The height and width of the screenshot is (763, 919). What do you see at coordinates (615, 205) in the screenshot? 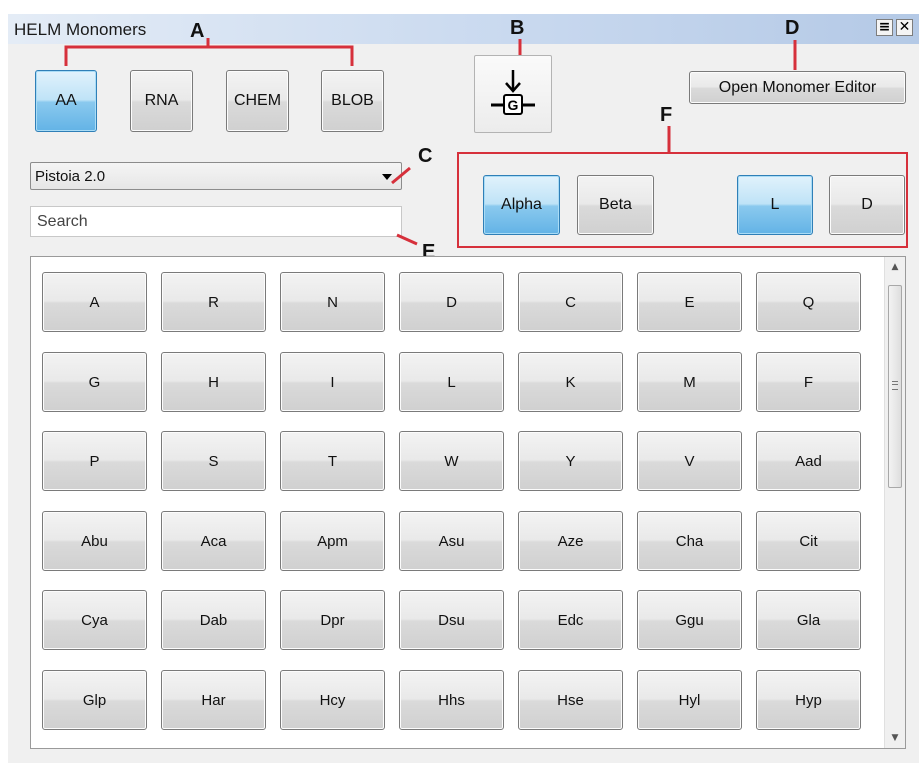
I see `filter-beta-button: Beta` at bounding box center [615, 205].